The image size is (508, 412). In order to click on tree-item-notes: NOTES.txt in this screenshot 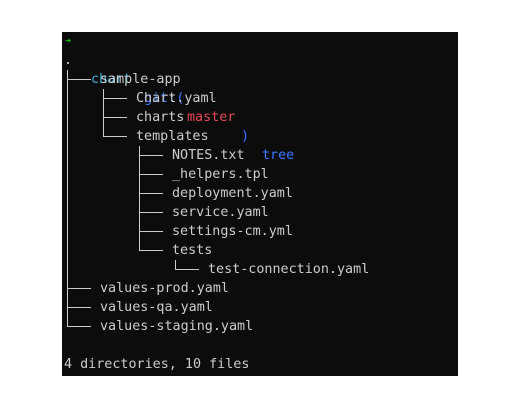, I will do `click(208, 155)`.